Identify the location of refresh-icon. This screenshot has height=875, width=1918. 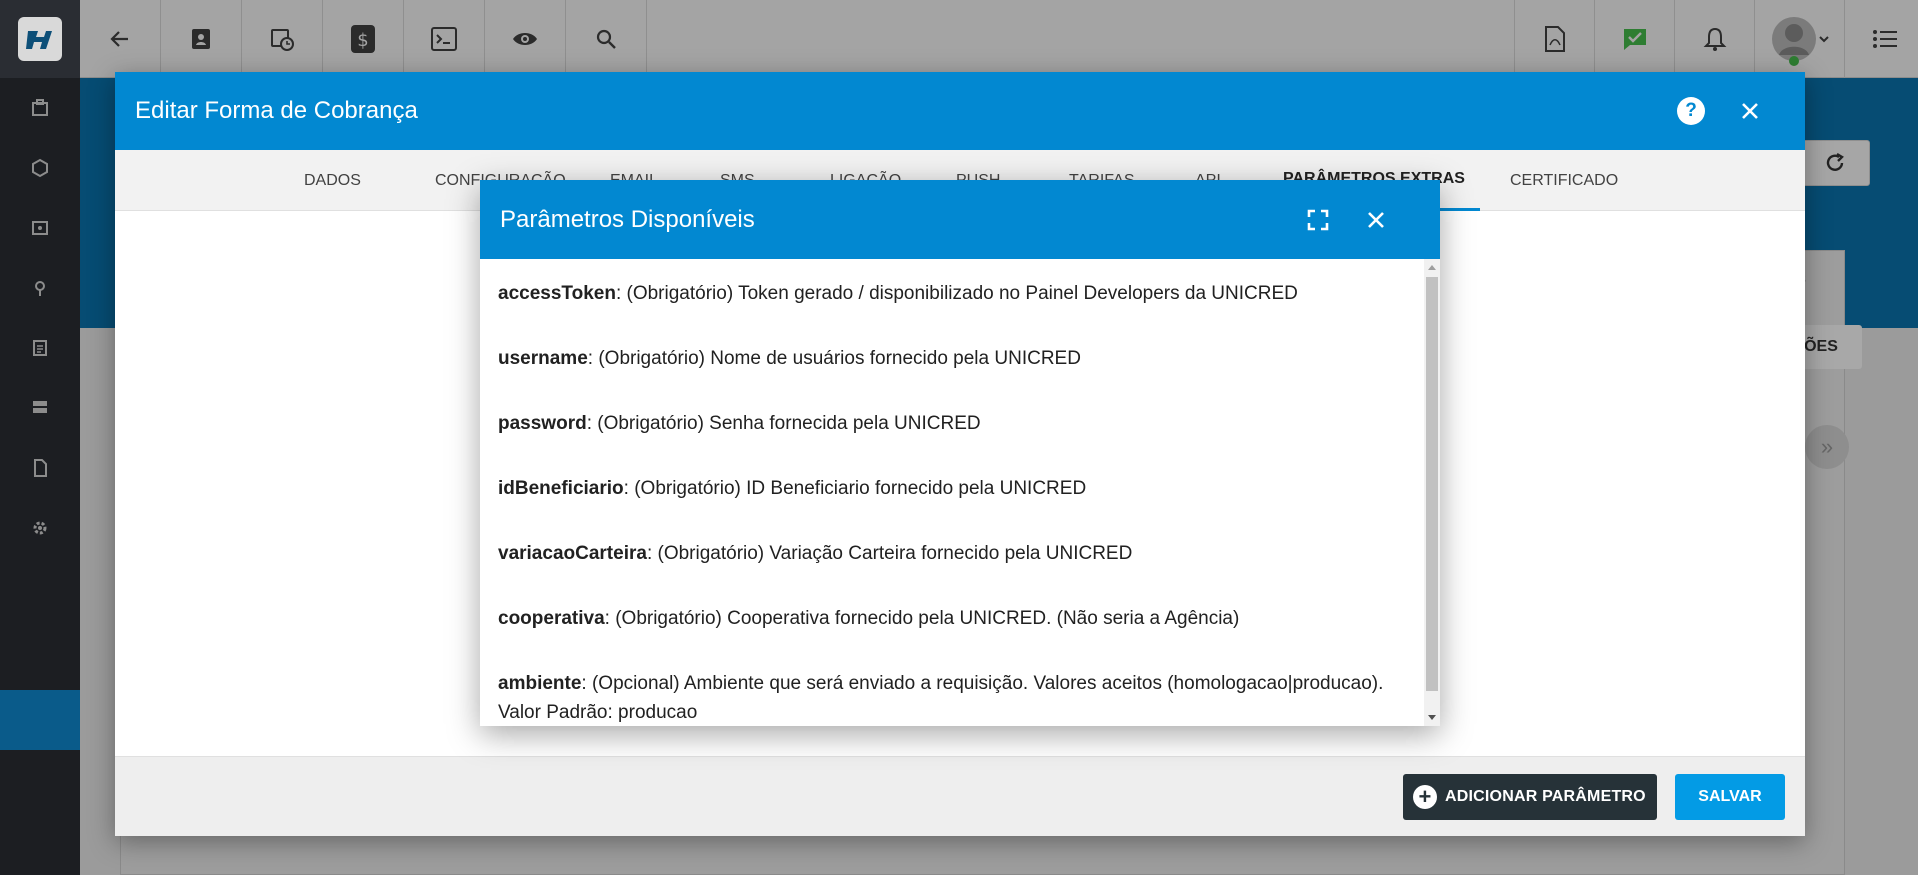
(1835, 163).